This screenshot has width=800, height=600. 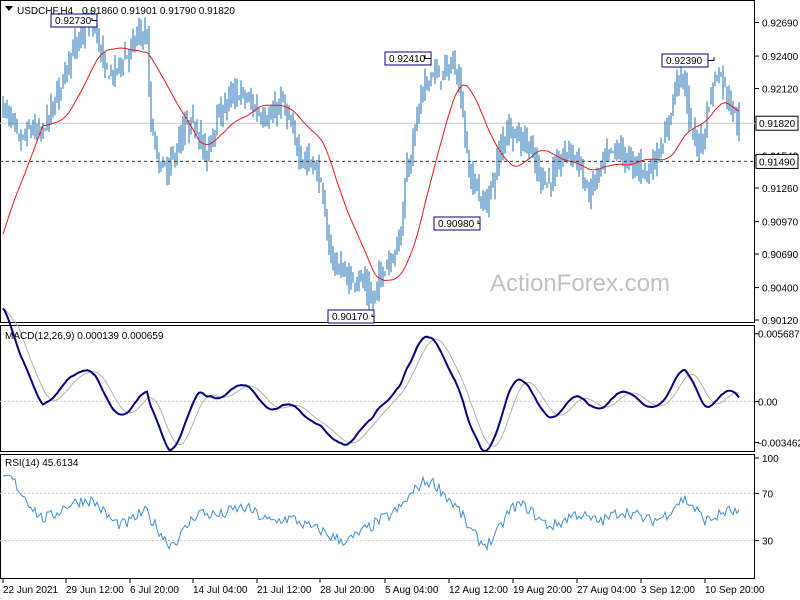 I want to click on symbol-label: USDCHF,H4, so click(x=45, y=11).